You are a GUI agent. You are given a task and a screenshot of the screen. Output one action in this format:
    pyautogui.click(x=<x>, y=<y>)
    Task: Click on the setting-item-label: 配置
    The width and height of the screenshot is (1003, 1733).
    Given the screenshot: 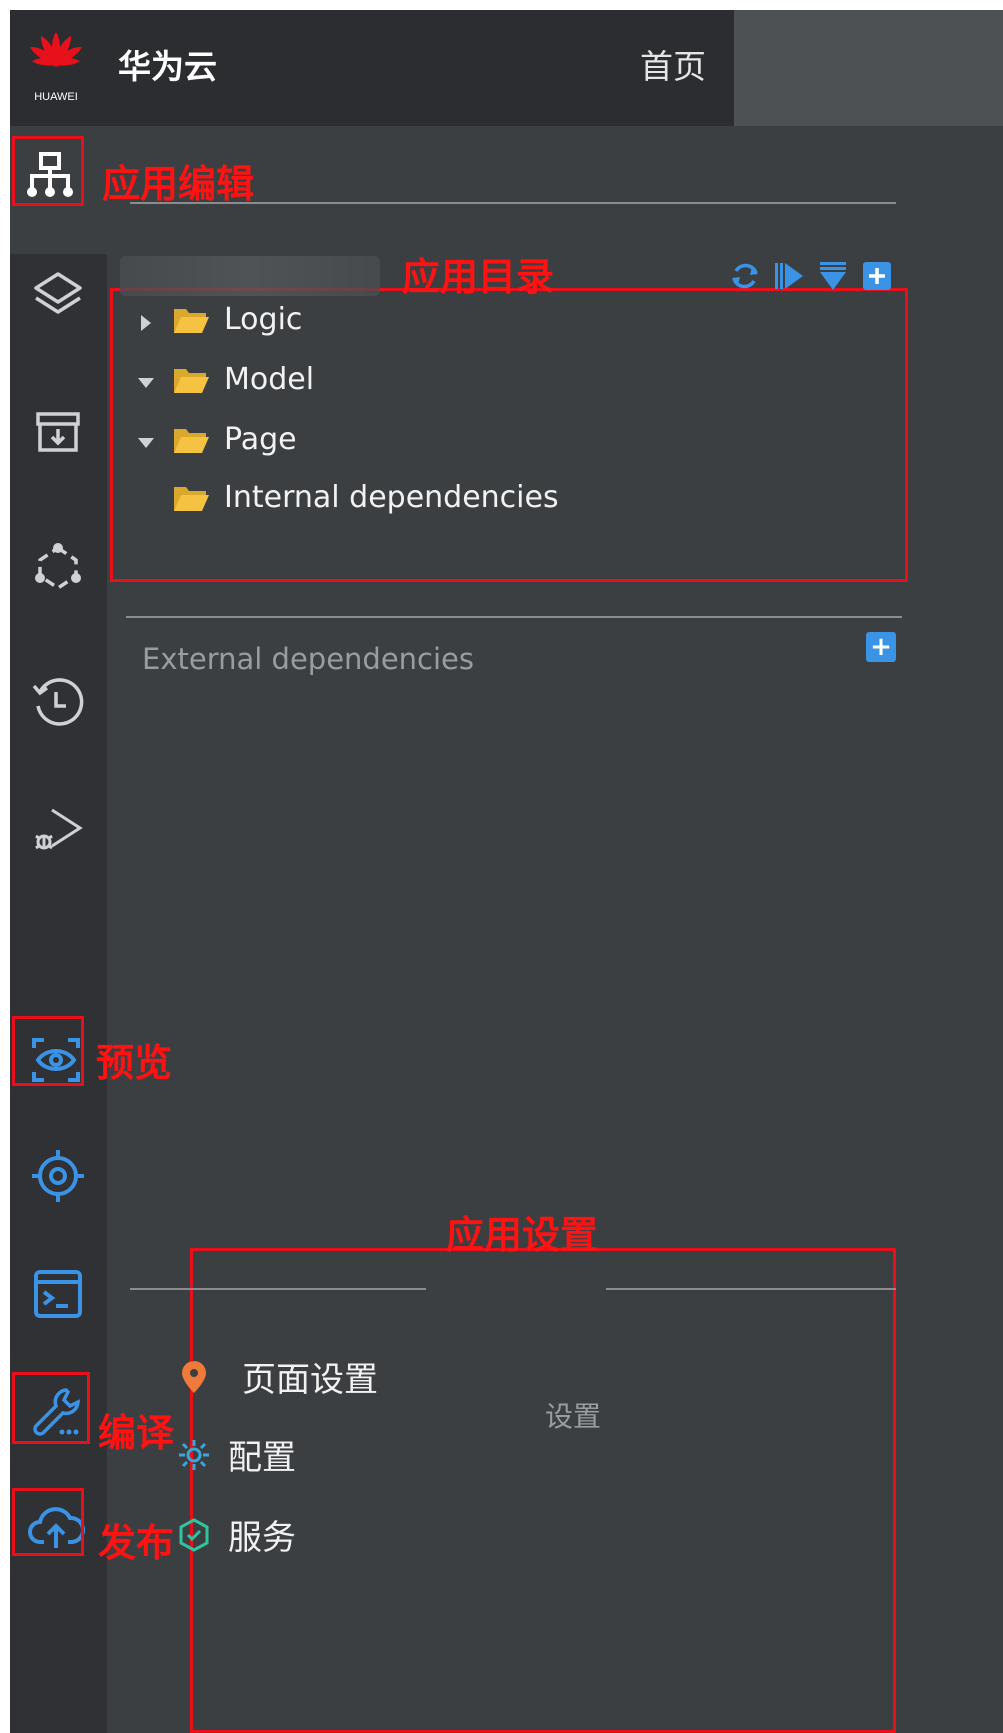 What is the action you would take?
    pyautogui.click(x=262, y=1458)
    